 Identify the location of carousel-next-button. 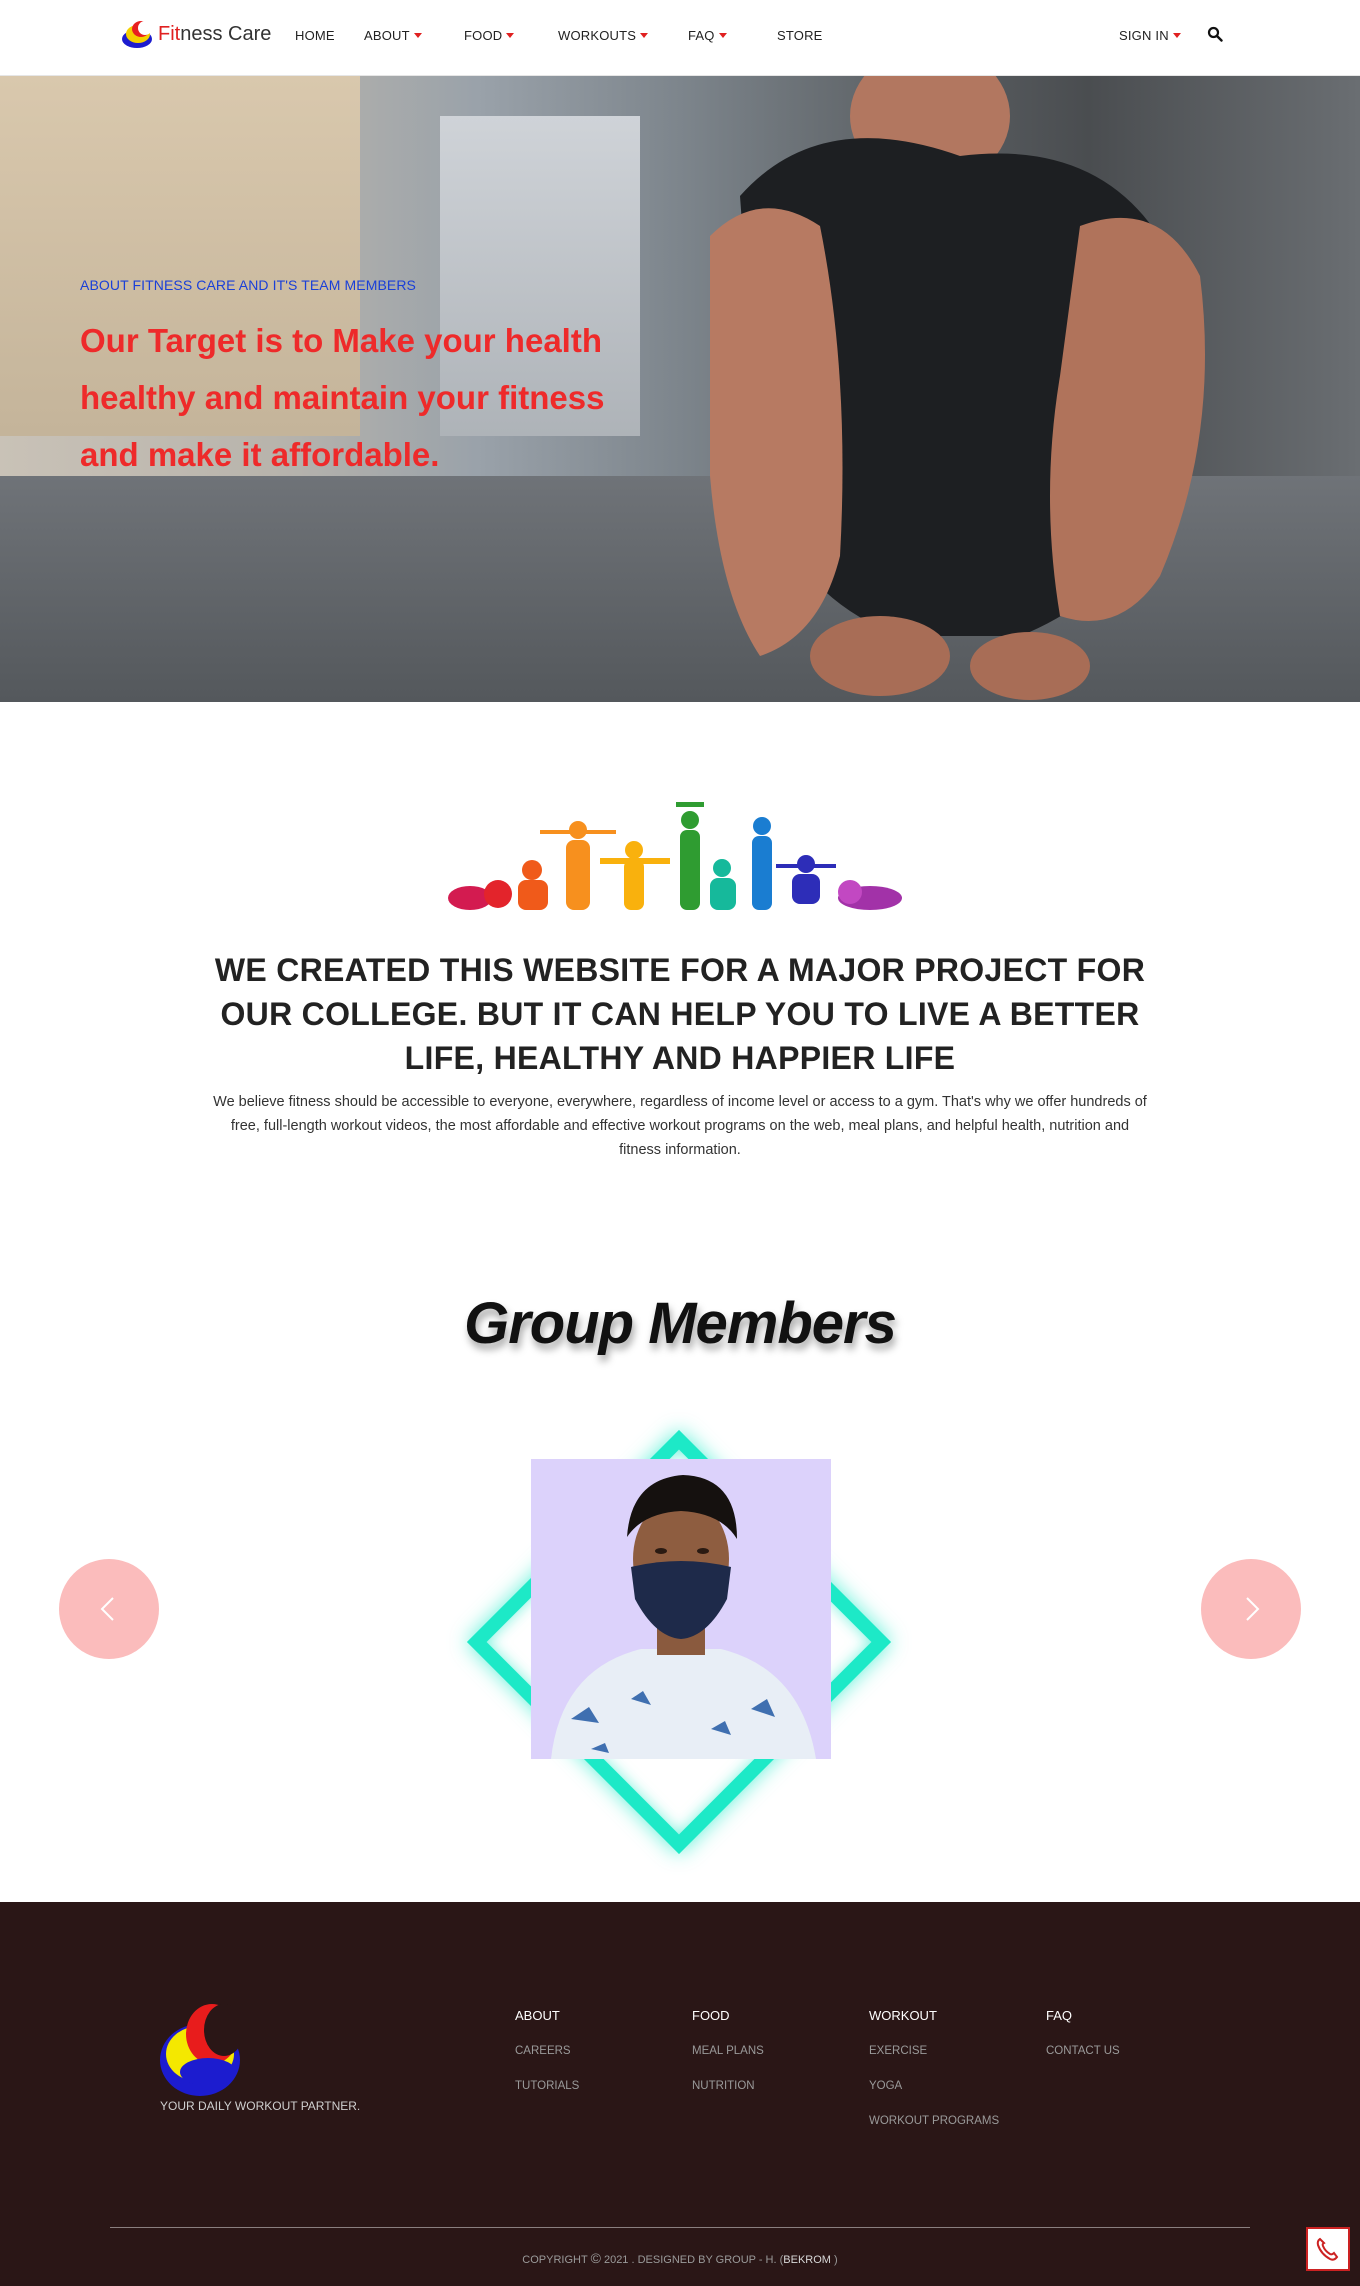
(1251, 1609).